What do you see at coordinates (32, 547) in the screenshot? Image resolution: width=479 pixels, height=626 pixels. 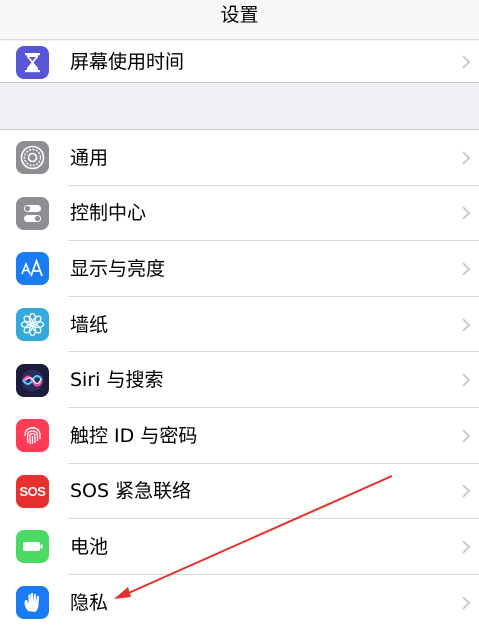 I see `battery-icon` at bounding box center [32, 547].